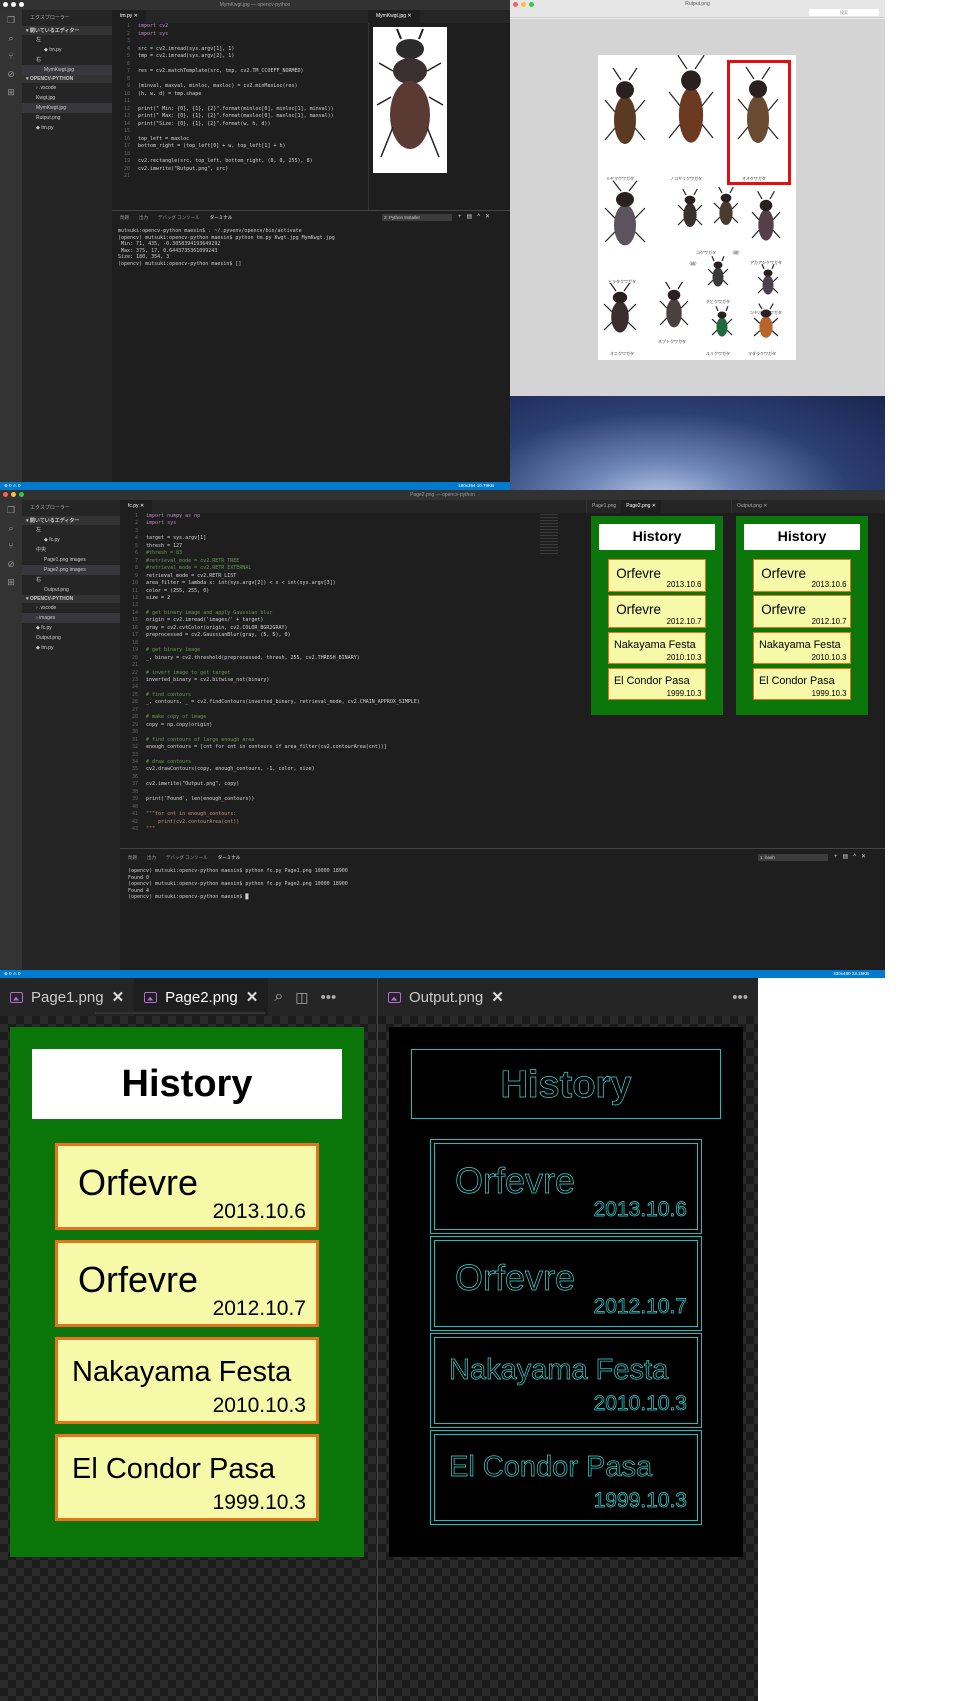 This screenshot has width=960, height=1701. I want to click on tab-page1: Page1.png, so click(604, 506).